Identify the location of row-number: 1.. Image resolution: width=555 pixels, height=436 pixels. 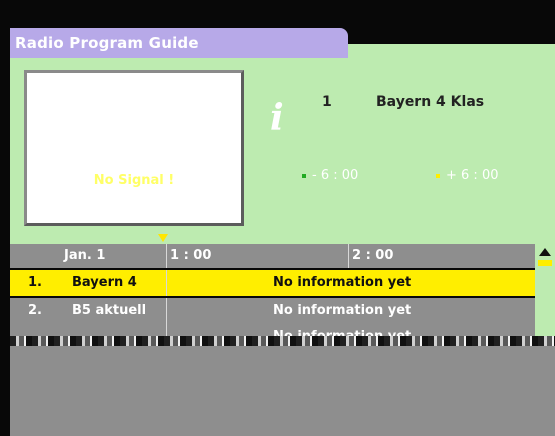
(35, 282).